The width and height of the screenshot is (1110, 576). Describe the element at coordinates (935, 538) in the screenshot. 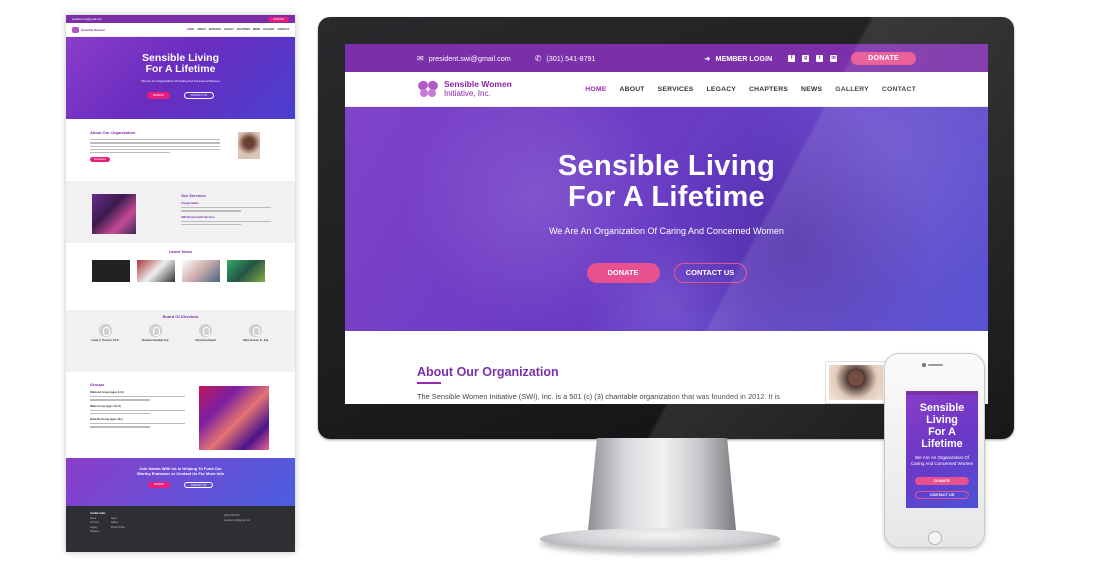

I see `home-button` at that location.